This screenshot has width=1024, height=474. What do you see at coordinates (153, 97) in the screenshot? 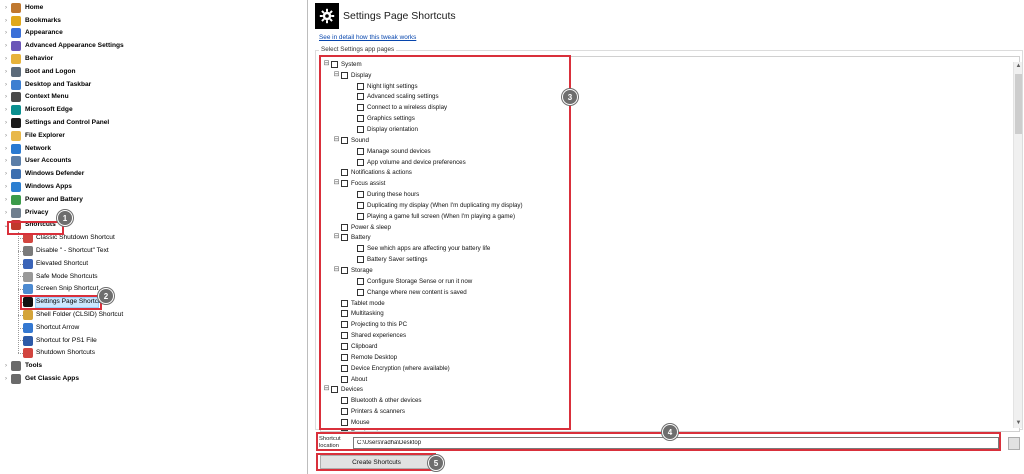
I see `nav-item: › Context Menu` at bounding box center [153, 97].